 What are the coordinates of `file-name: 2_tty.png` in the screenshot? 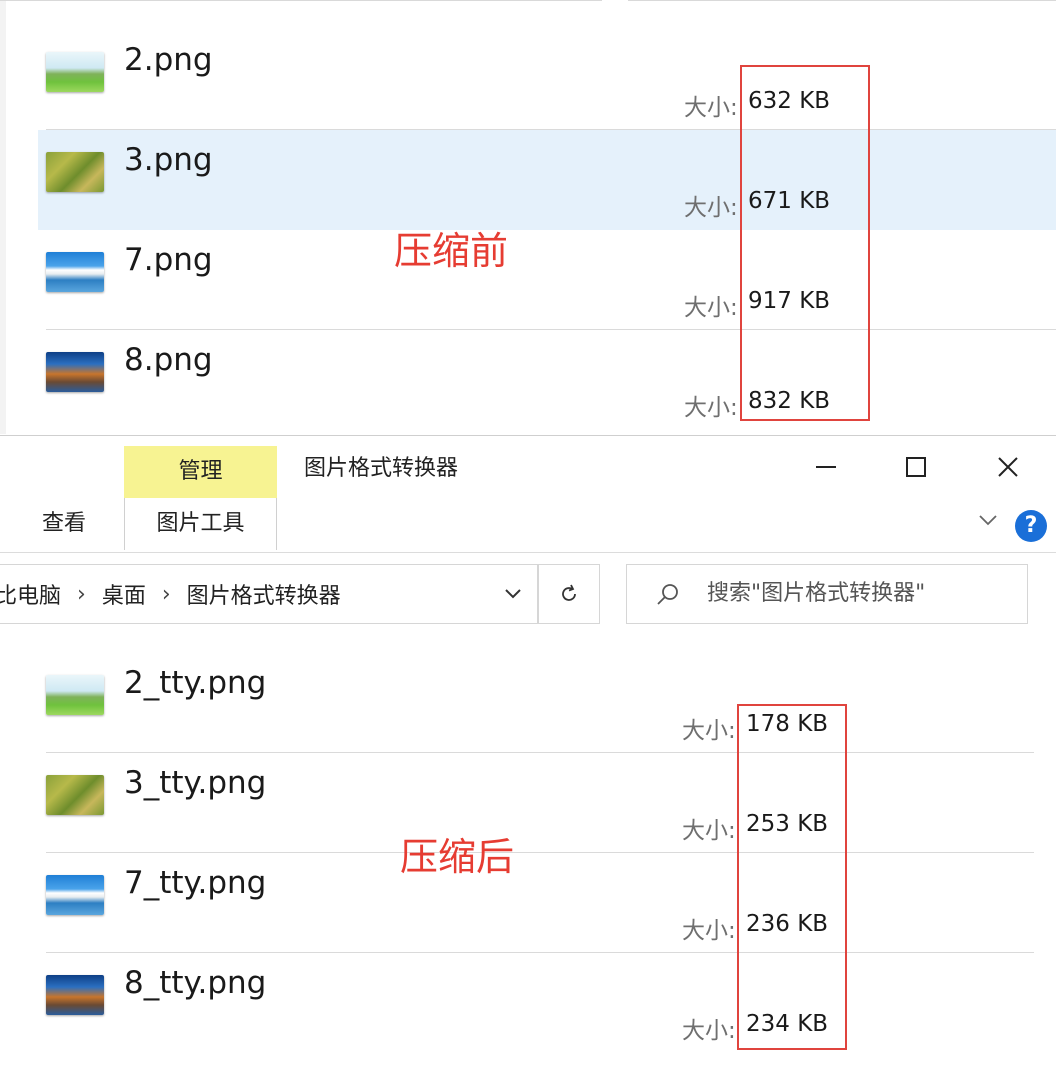 It's located at (195, 683).